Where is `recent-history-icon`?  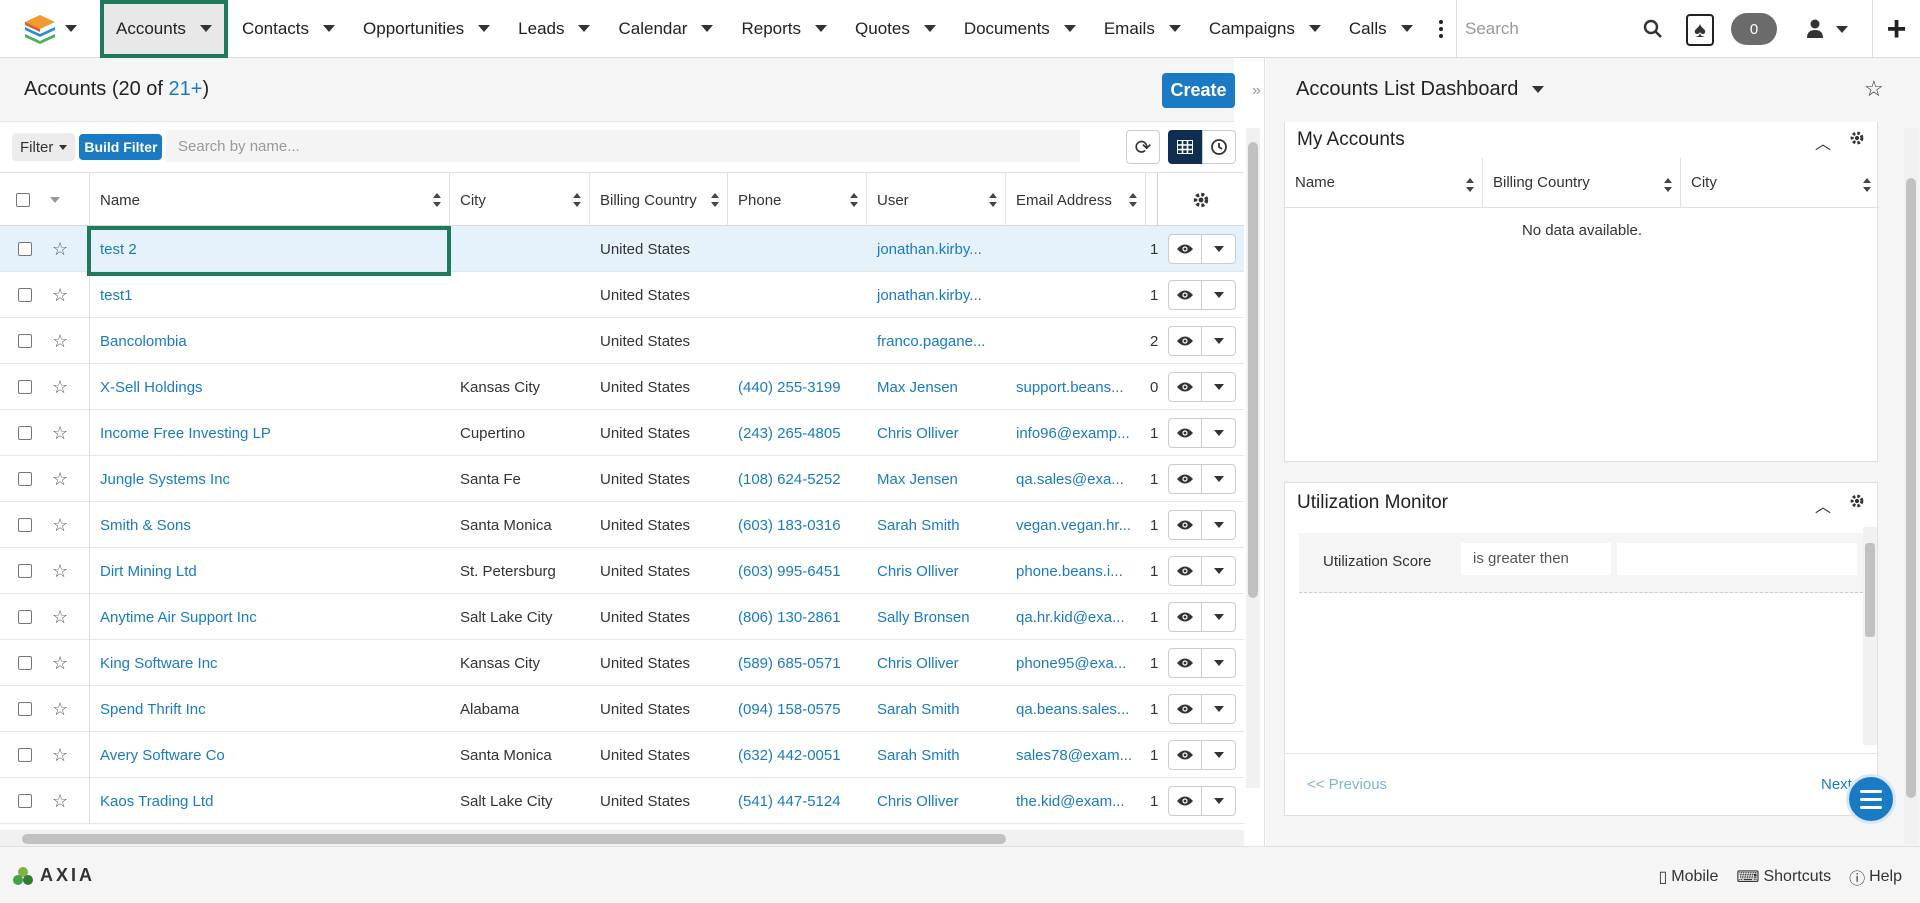 recent-history-icon is located at coordinates (1219, 147).